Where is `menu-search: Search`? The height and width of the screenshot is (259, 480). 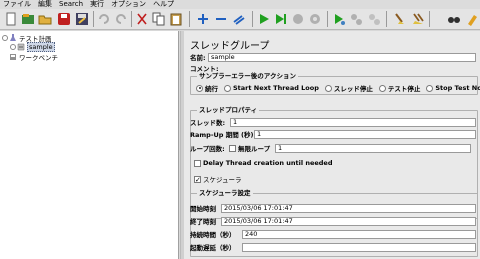 menu-search: Search is located at coordinates (71, 4).